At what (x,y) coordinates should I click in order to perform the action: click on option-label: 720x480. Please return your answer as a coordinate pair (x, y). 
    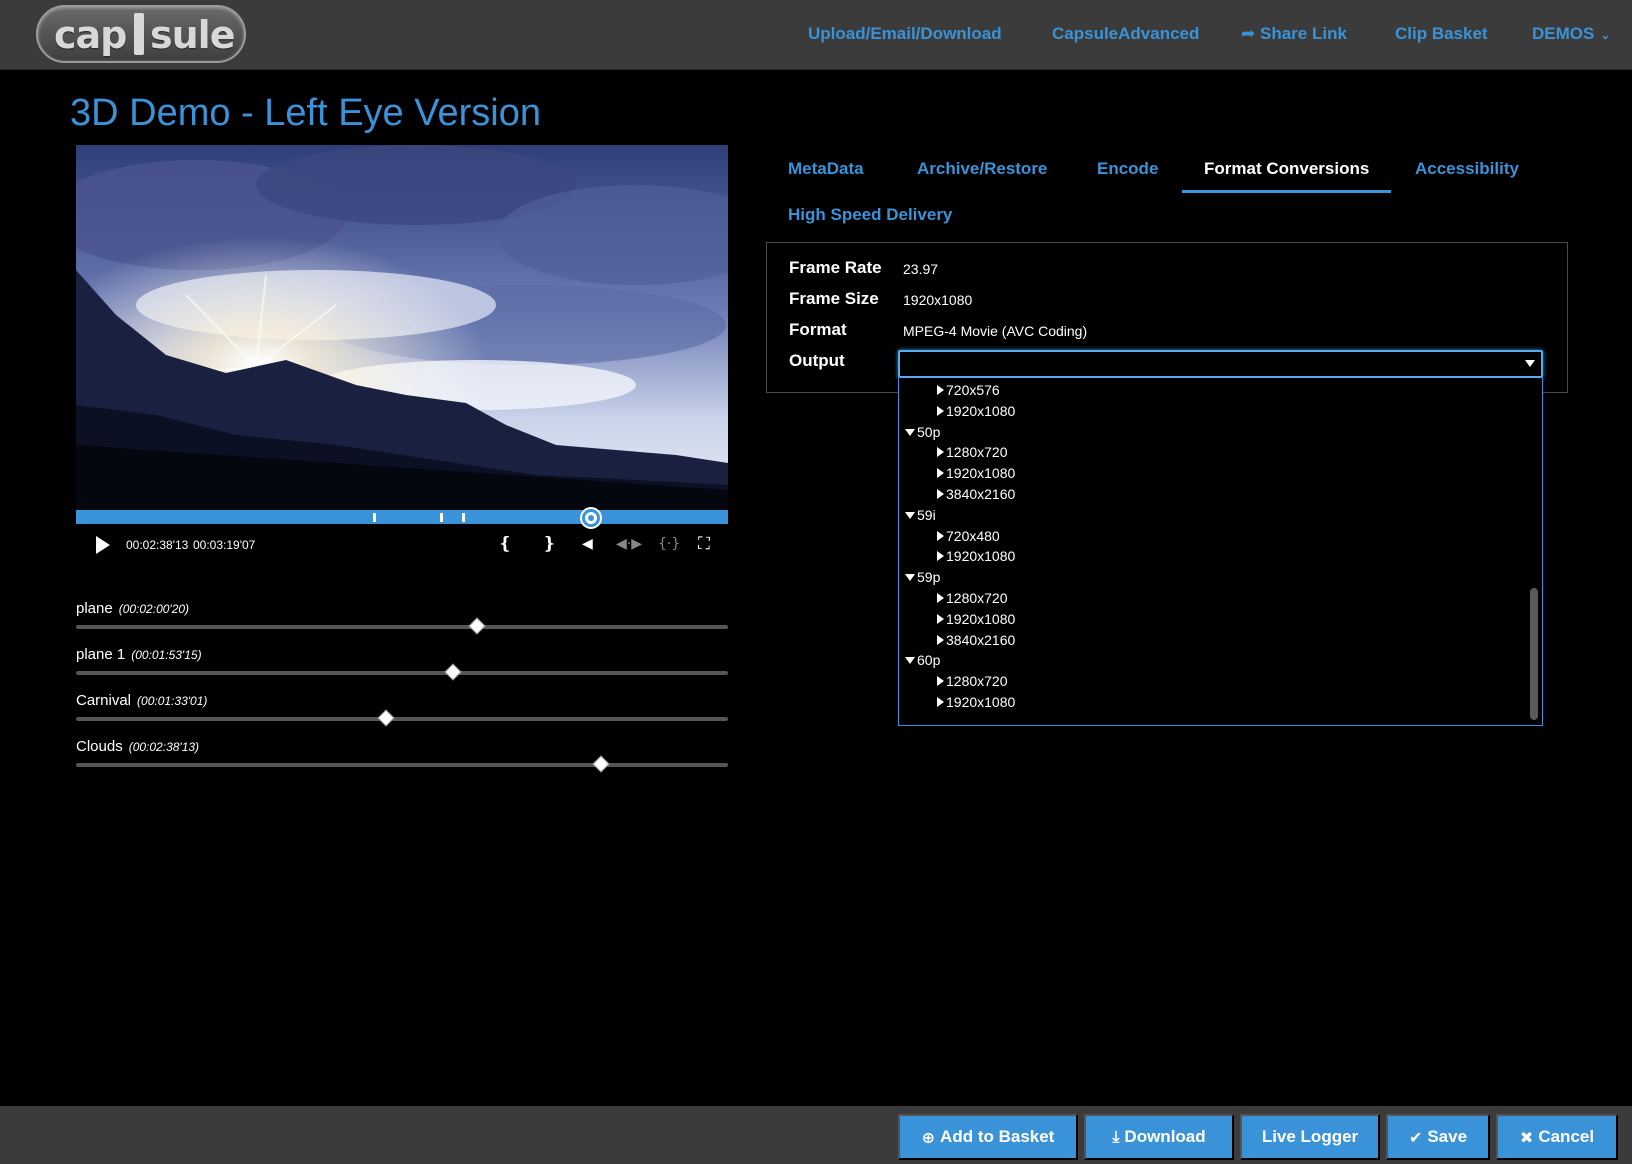
    Looking at the image, I should click on (973, 535).